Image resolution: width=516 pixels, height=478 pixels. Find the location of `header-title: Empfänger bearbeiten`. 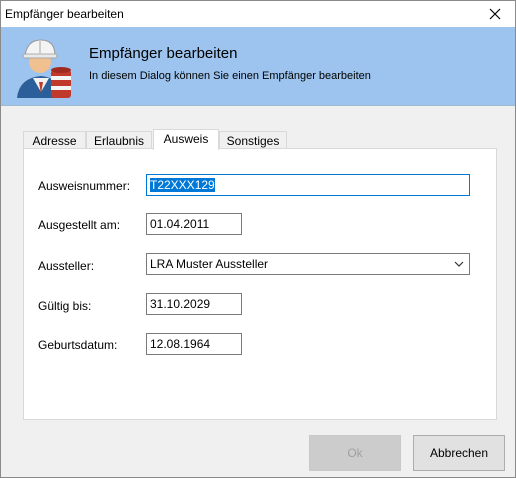

header-title: Empfänger bearbeiten is located at coordinates (163, 53).